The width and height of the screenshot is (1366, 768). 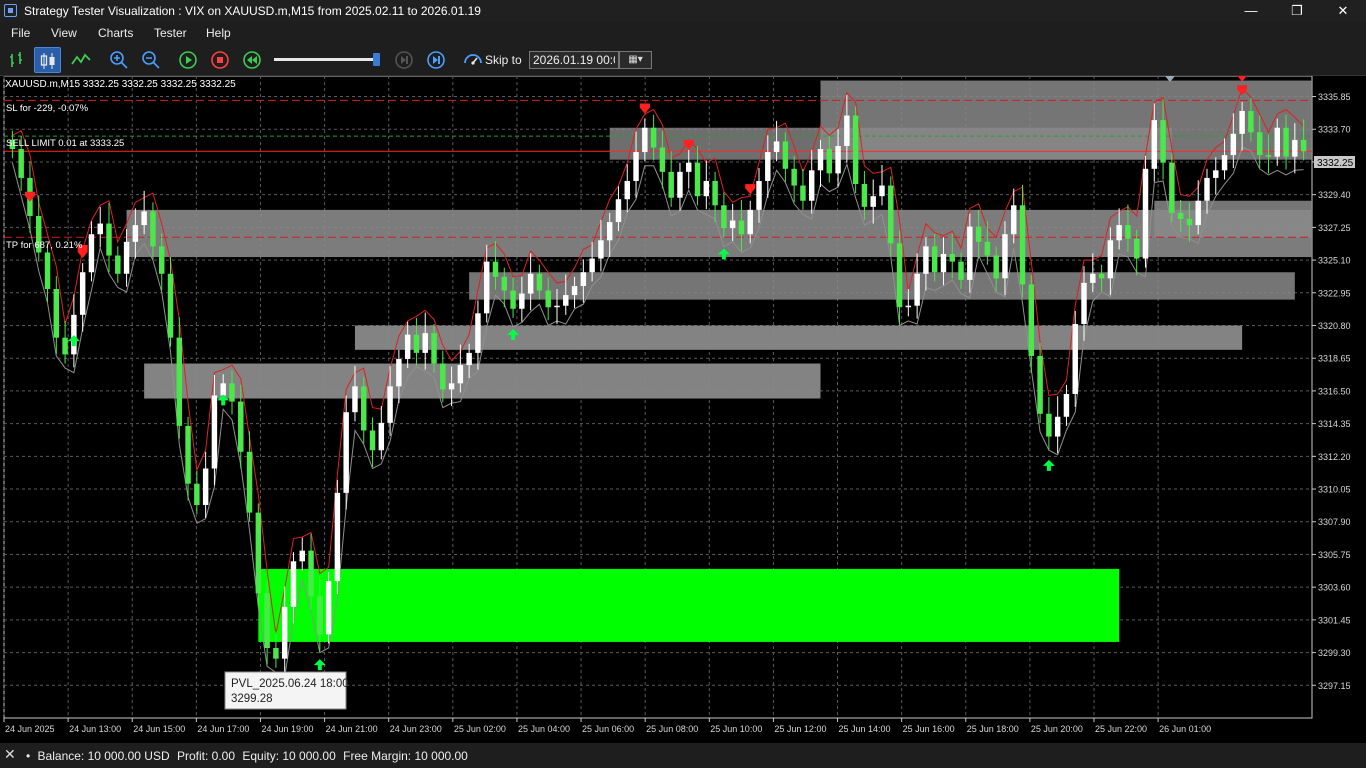 What do you see at coordinates (473, 60) in the screenshot?
I see `skip-to-icon` at bounding box center [473, 60].